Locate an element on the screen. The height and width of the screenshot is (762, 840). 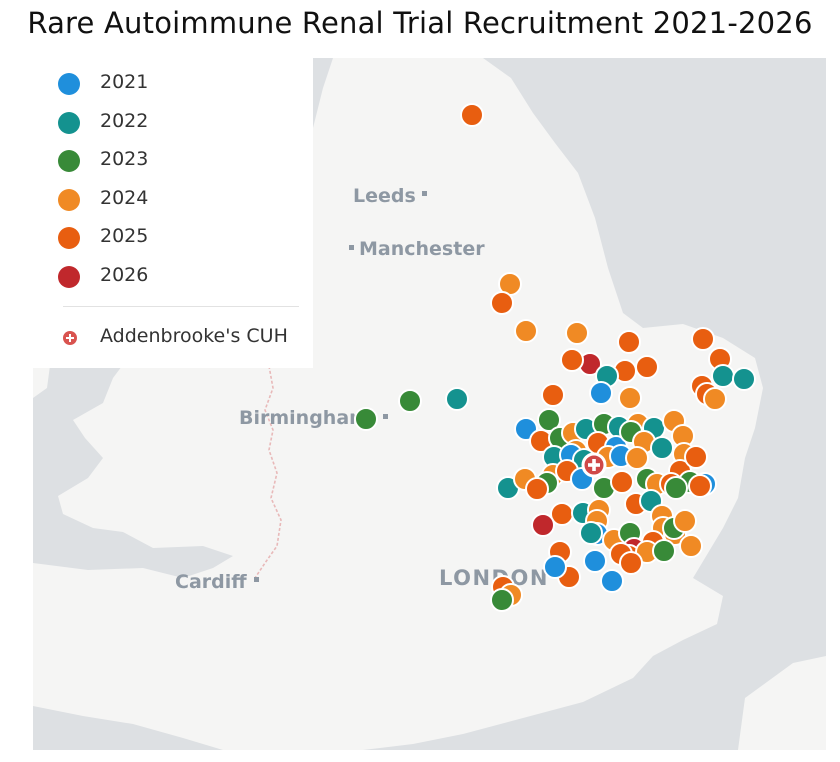
city-marker-birmingham is located at coordinates (385, 416).